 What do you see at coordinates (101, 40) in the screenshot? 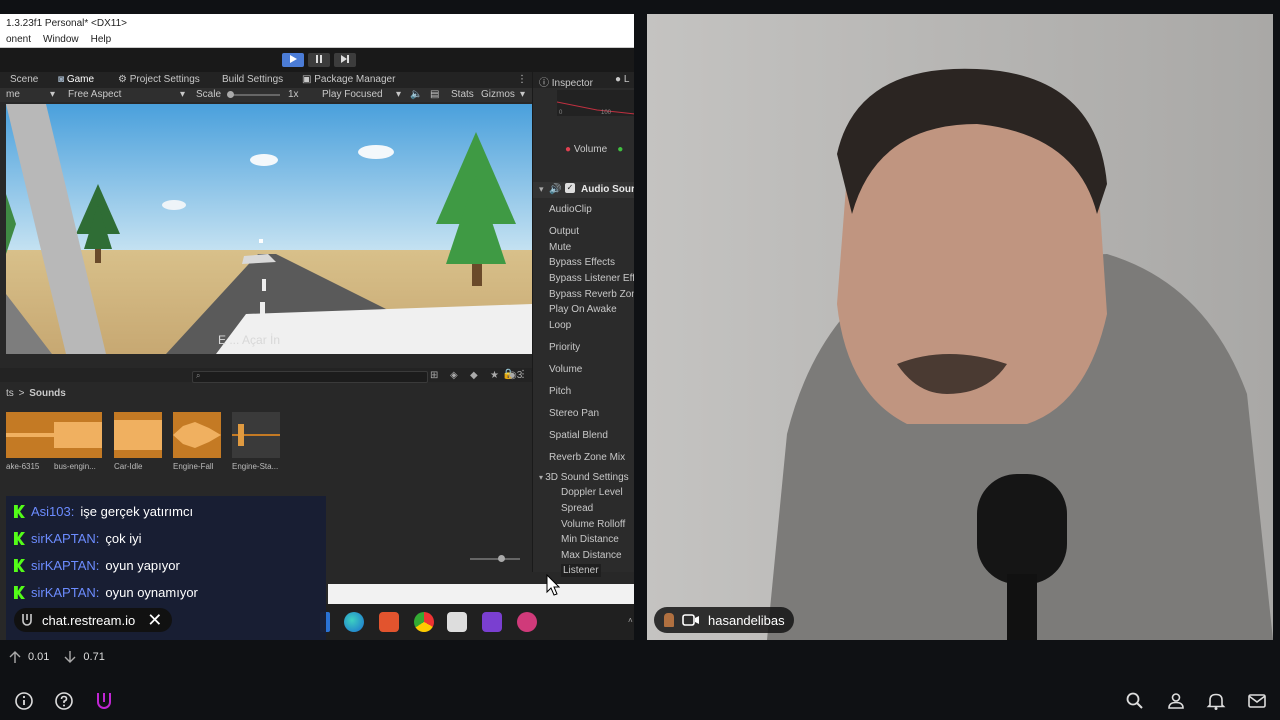
I see `menu-help: Help` at bounding box center [101, 40].